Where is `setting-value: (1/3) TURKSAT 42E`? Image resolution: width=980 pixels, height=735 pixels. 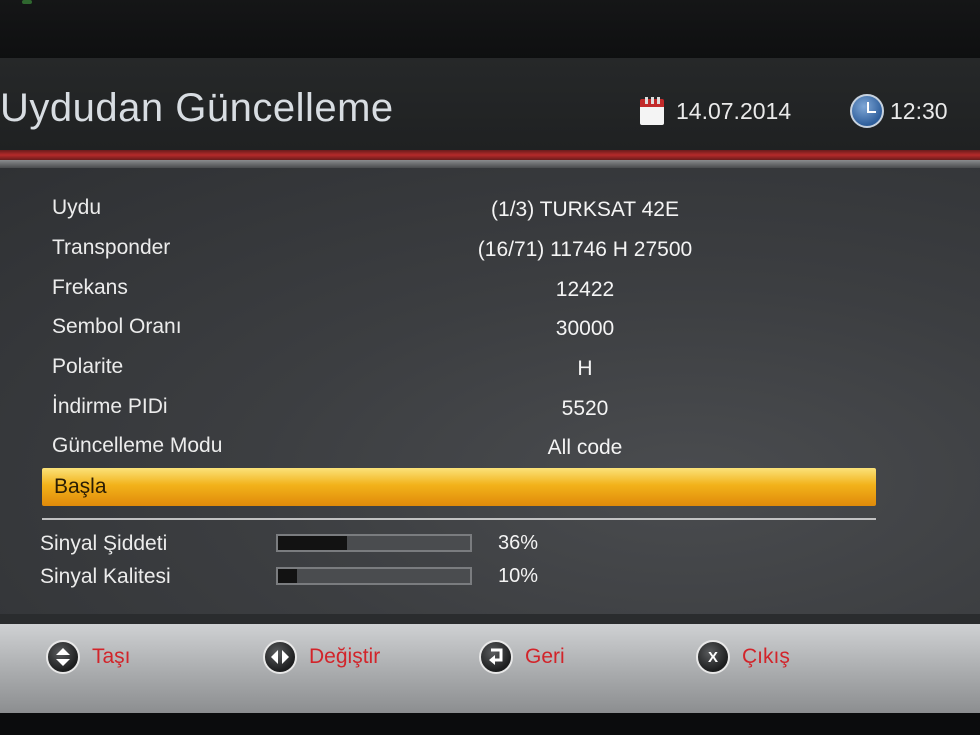 setting-value: (1/3) TURKSAT 42E is located at coordinates (585, 210).